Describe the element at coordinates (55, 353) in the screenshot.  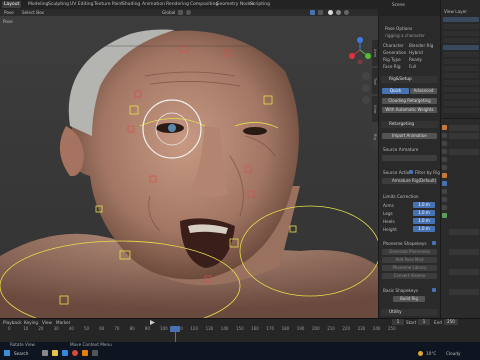
I see `file-explorer-icon` at that location.